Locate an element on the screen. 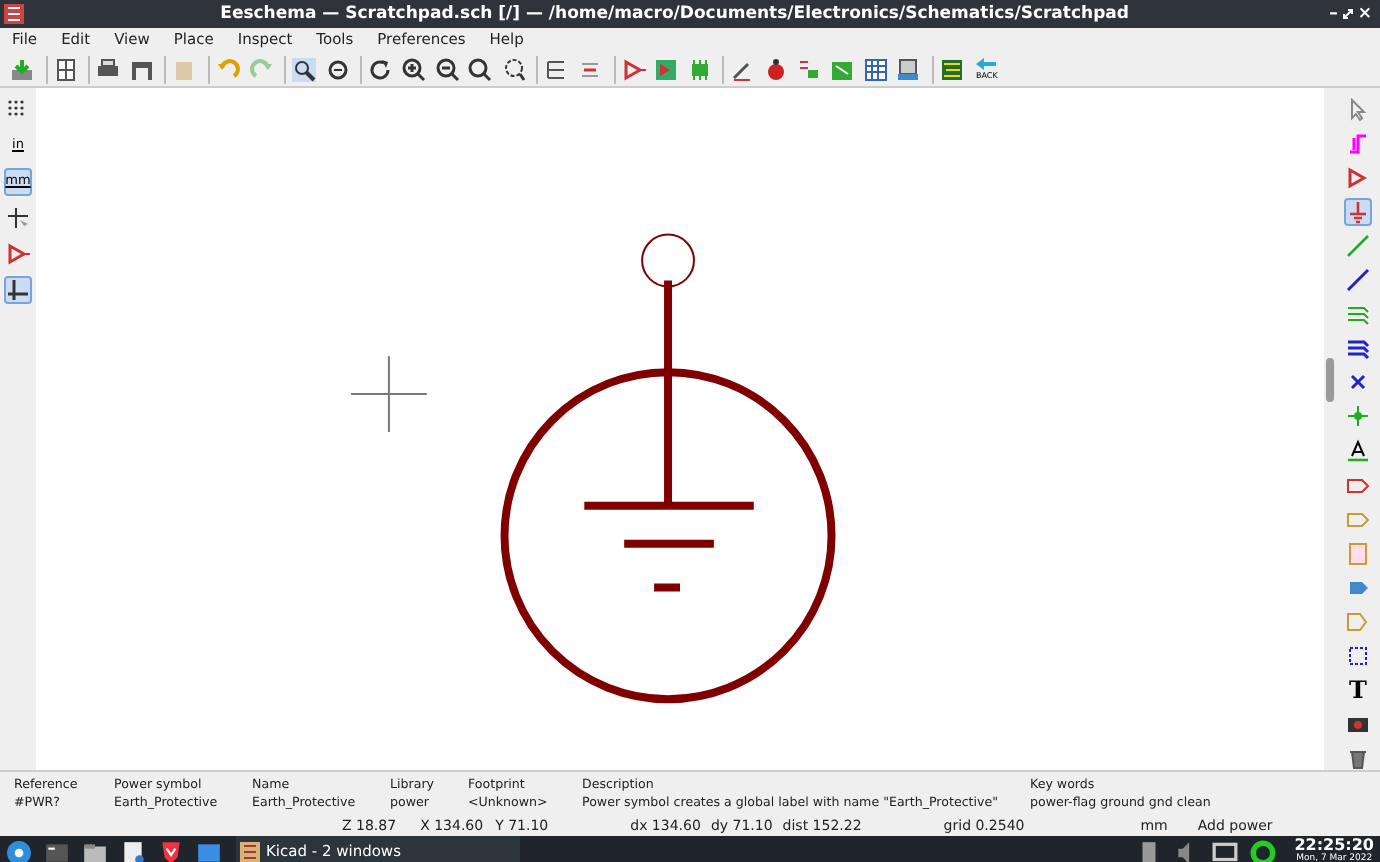 The width and height of the screenshot is (1380, 862). symbol-icon is located at coordinates (1358, 177).